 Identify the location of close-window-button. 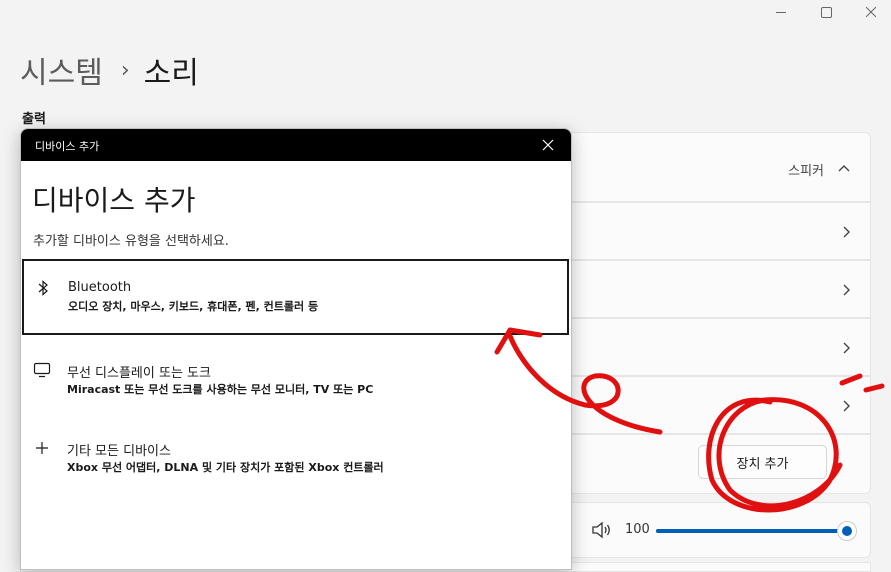
(869, 12).